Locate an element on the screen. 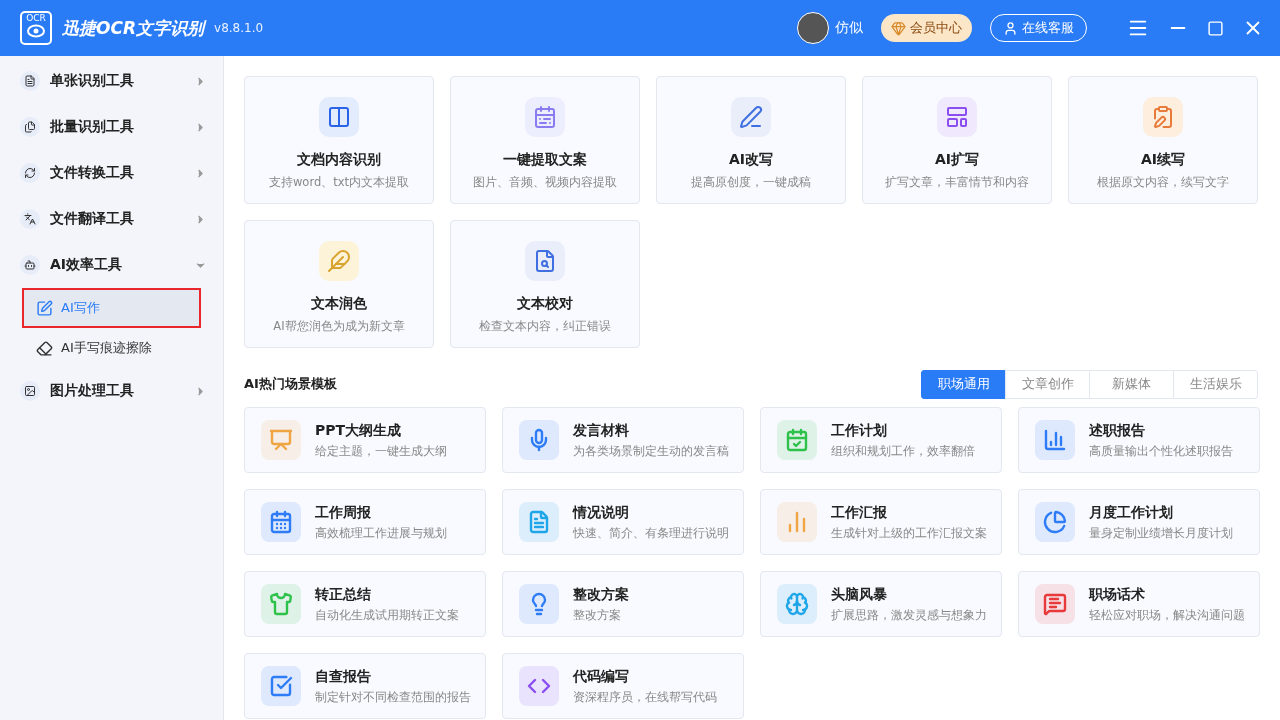  template-card: 工作汇报 生成针对上级的工作汇报文案 is located at coordinates (881, 522).